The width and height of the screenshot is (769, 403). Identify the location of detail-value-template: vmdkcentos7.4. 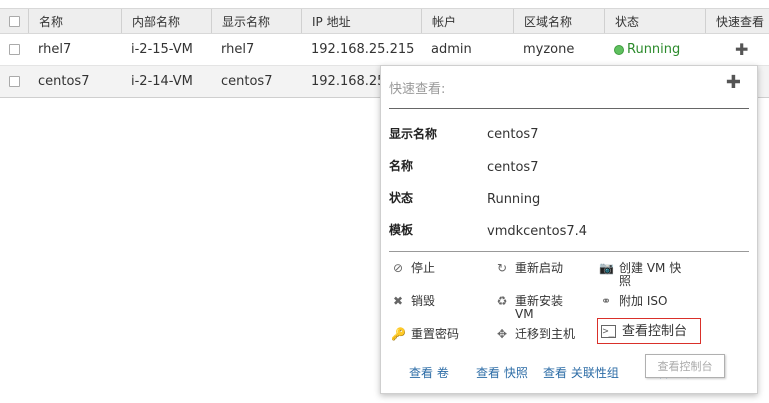
(537, 231).